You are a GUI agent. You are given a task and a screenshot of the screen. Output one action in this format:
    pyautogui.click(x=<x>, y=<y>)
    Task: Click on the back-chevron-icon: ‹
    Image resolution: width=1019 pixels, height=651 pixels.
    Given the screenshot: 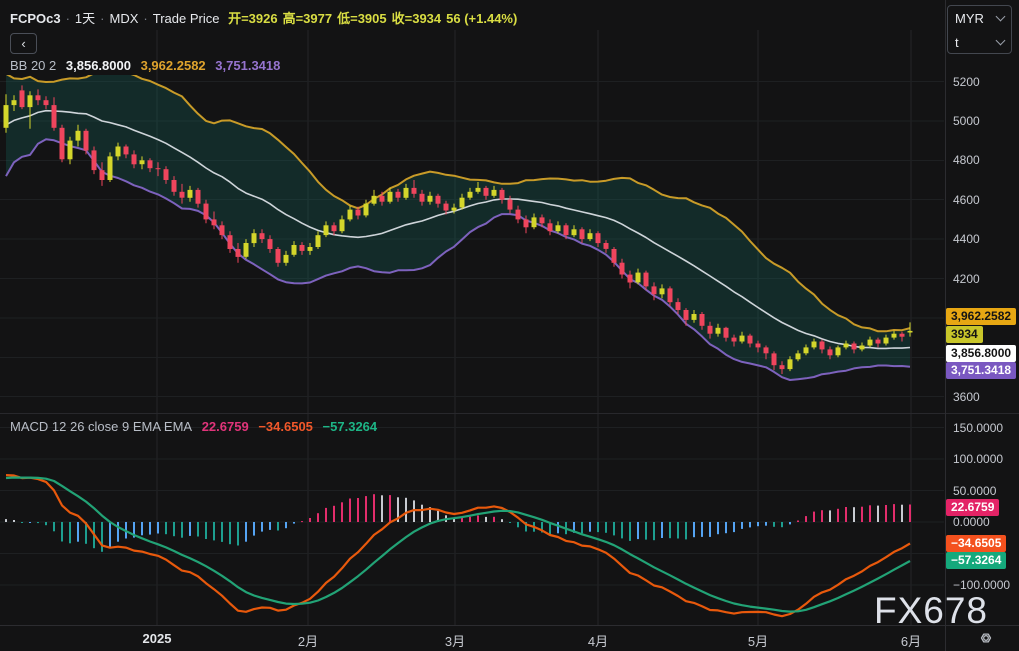 What is the action you would take?
    pyautogui.click(x=23, y=43)
    